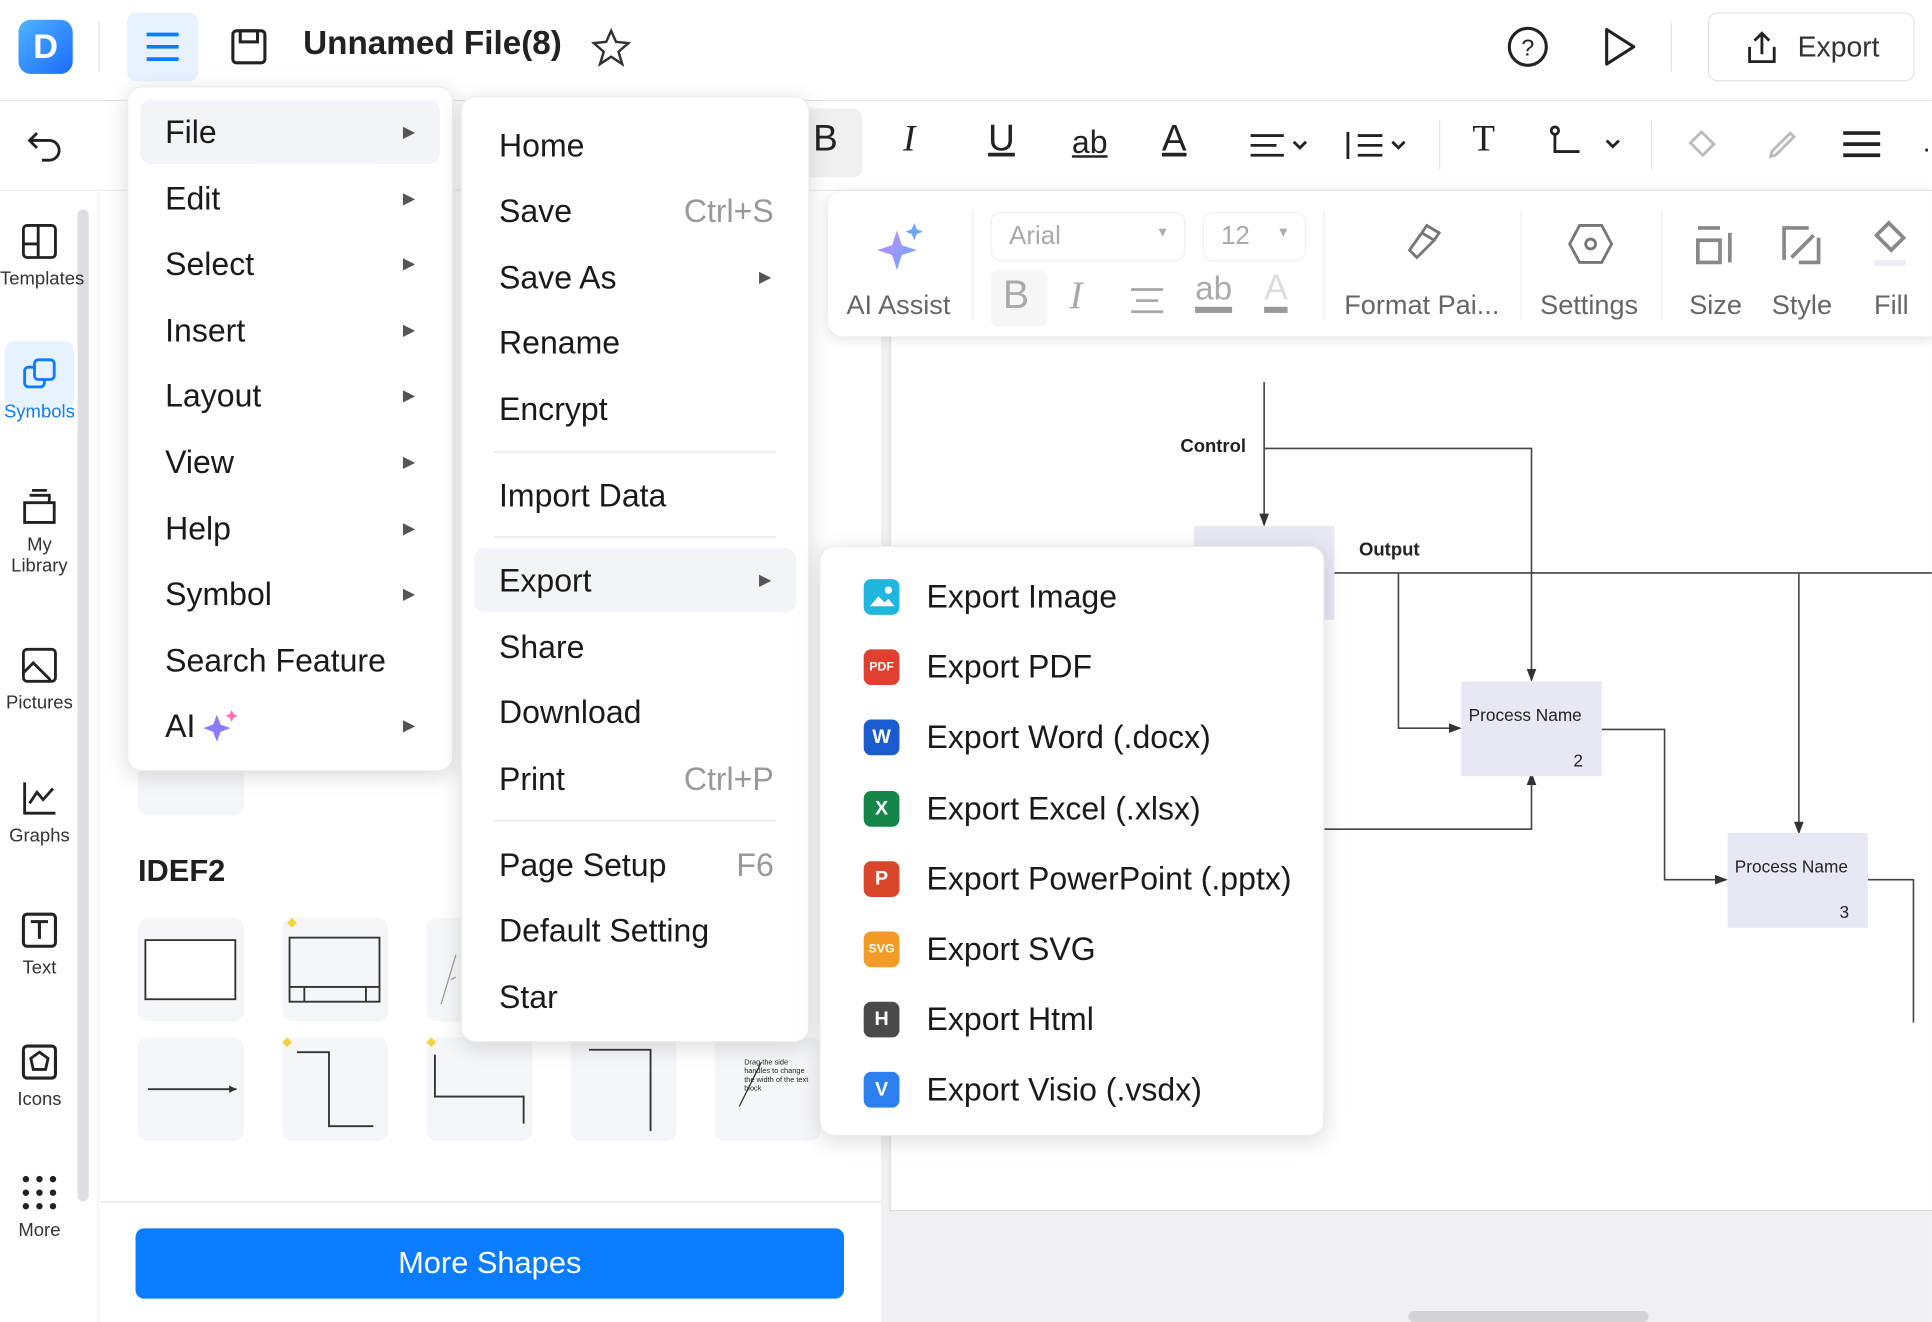  I want to click on menu-item-view: View ▶, so click(289, 462).